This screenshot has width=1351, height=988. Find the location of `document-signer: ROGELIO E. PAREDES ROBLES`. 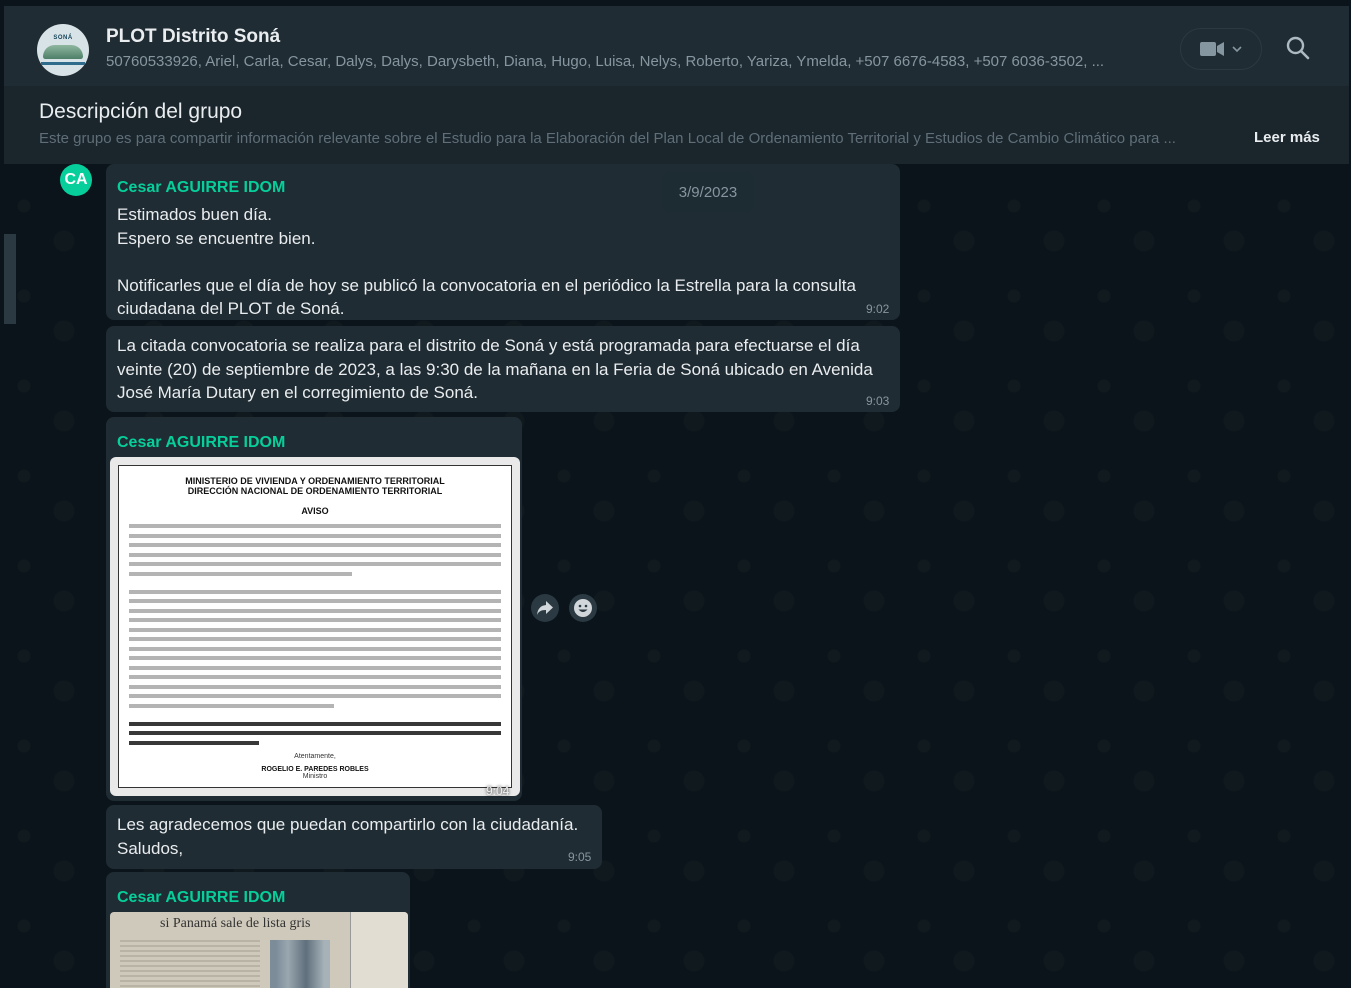

document-signer: ROGELIO E. PAREDES ROBLES is located at coordinates (315, 769).